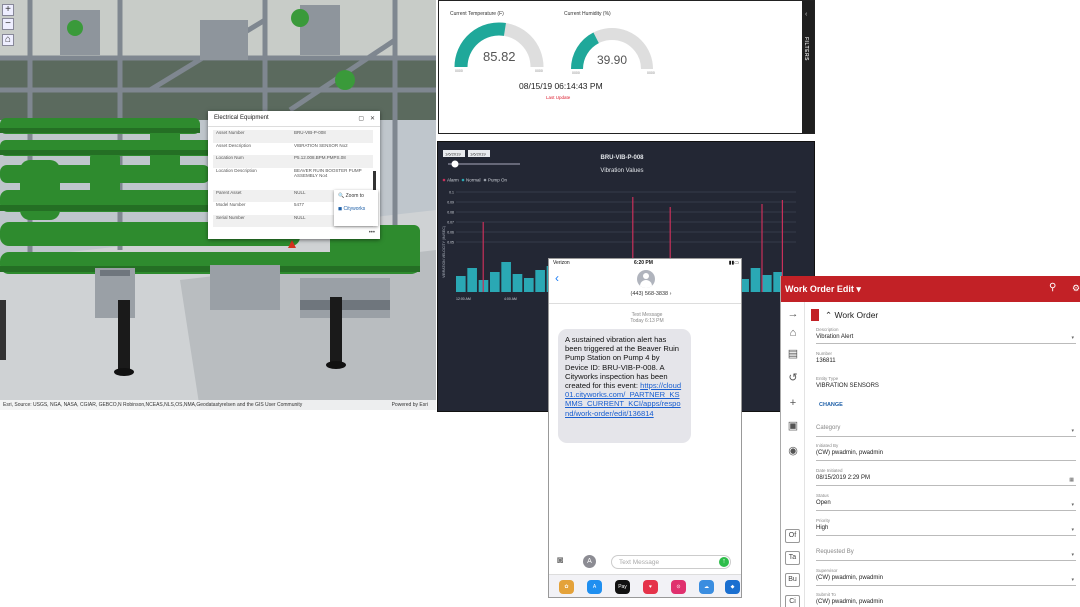  Describe the element at coordinates (332, 161) in the screenshot. I see `attr-value: P5.12.008.BPM.PMPS.08` at that location.